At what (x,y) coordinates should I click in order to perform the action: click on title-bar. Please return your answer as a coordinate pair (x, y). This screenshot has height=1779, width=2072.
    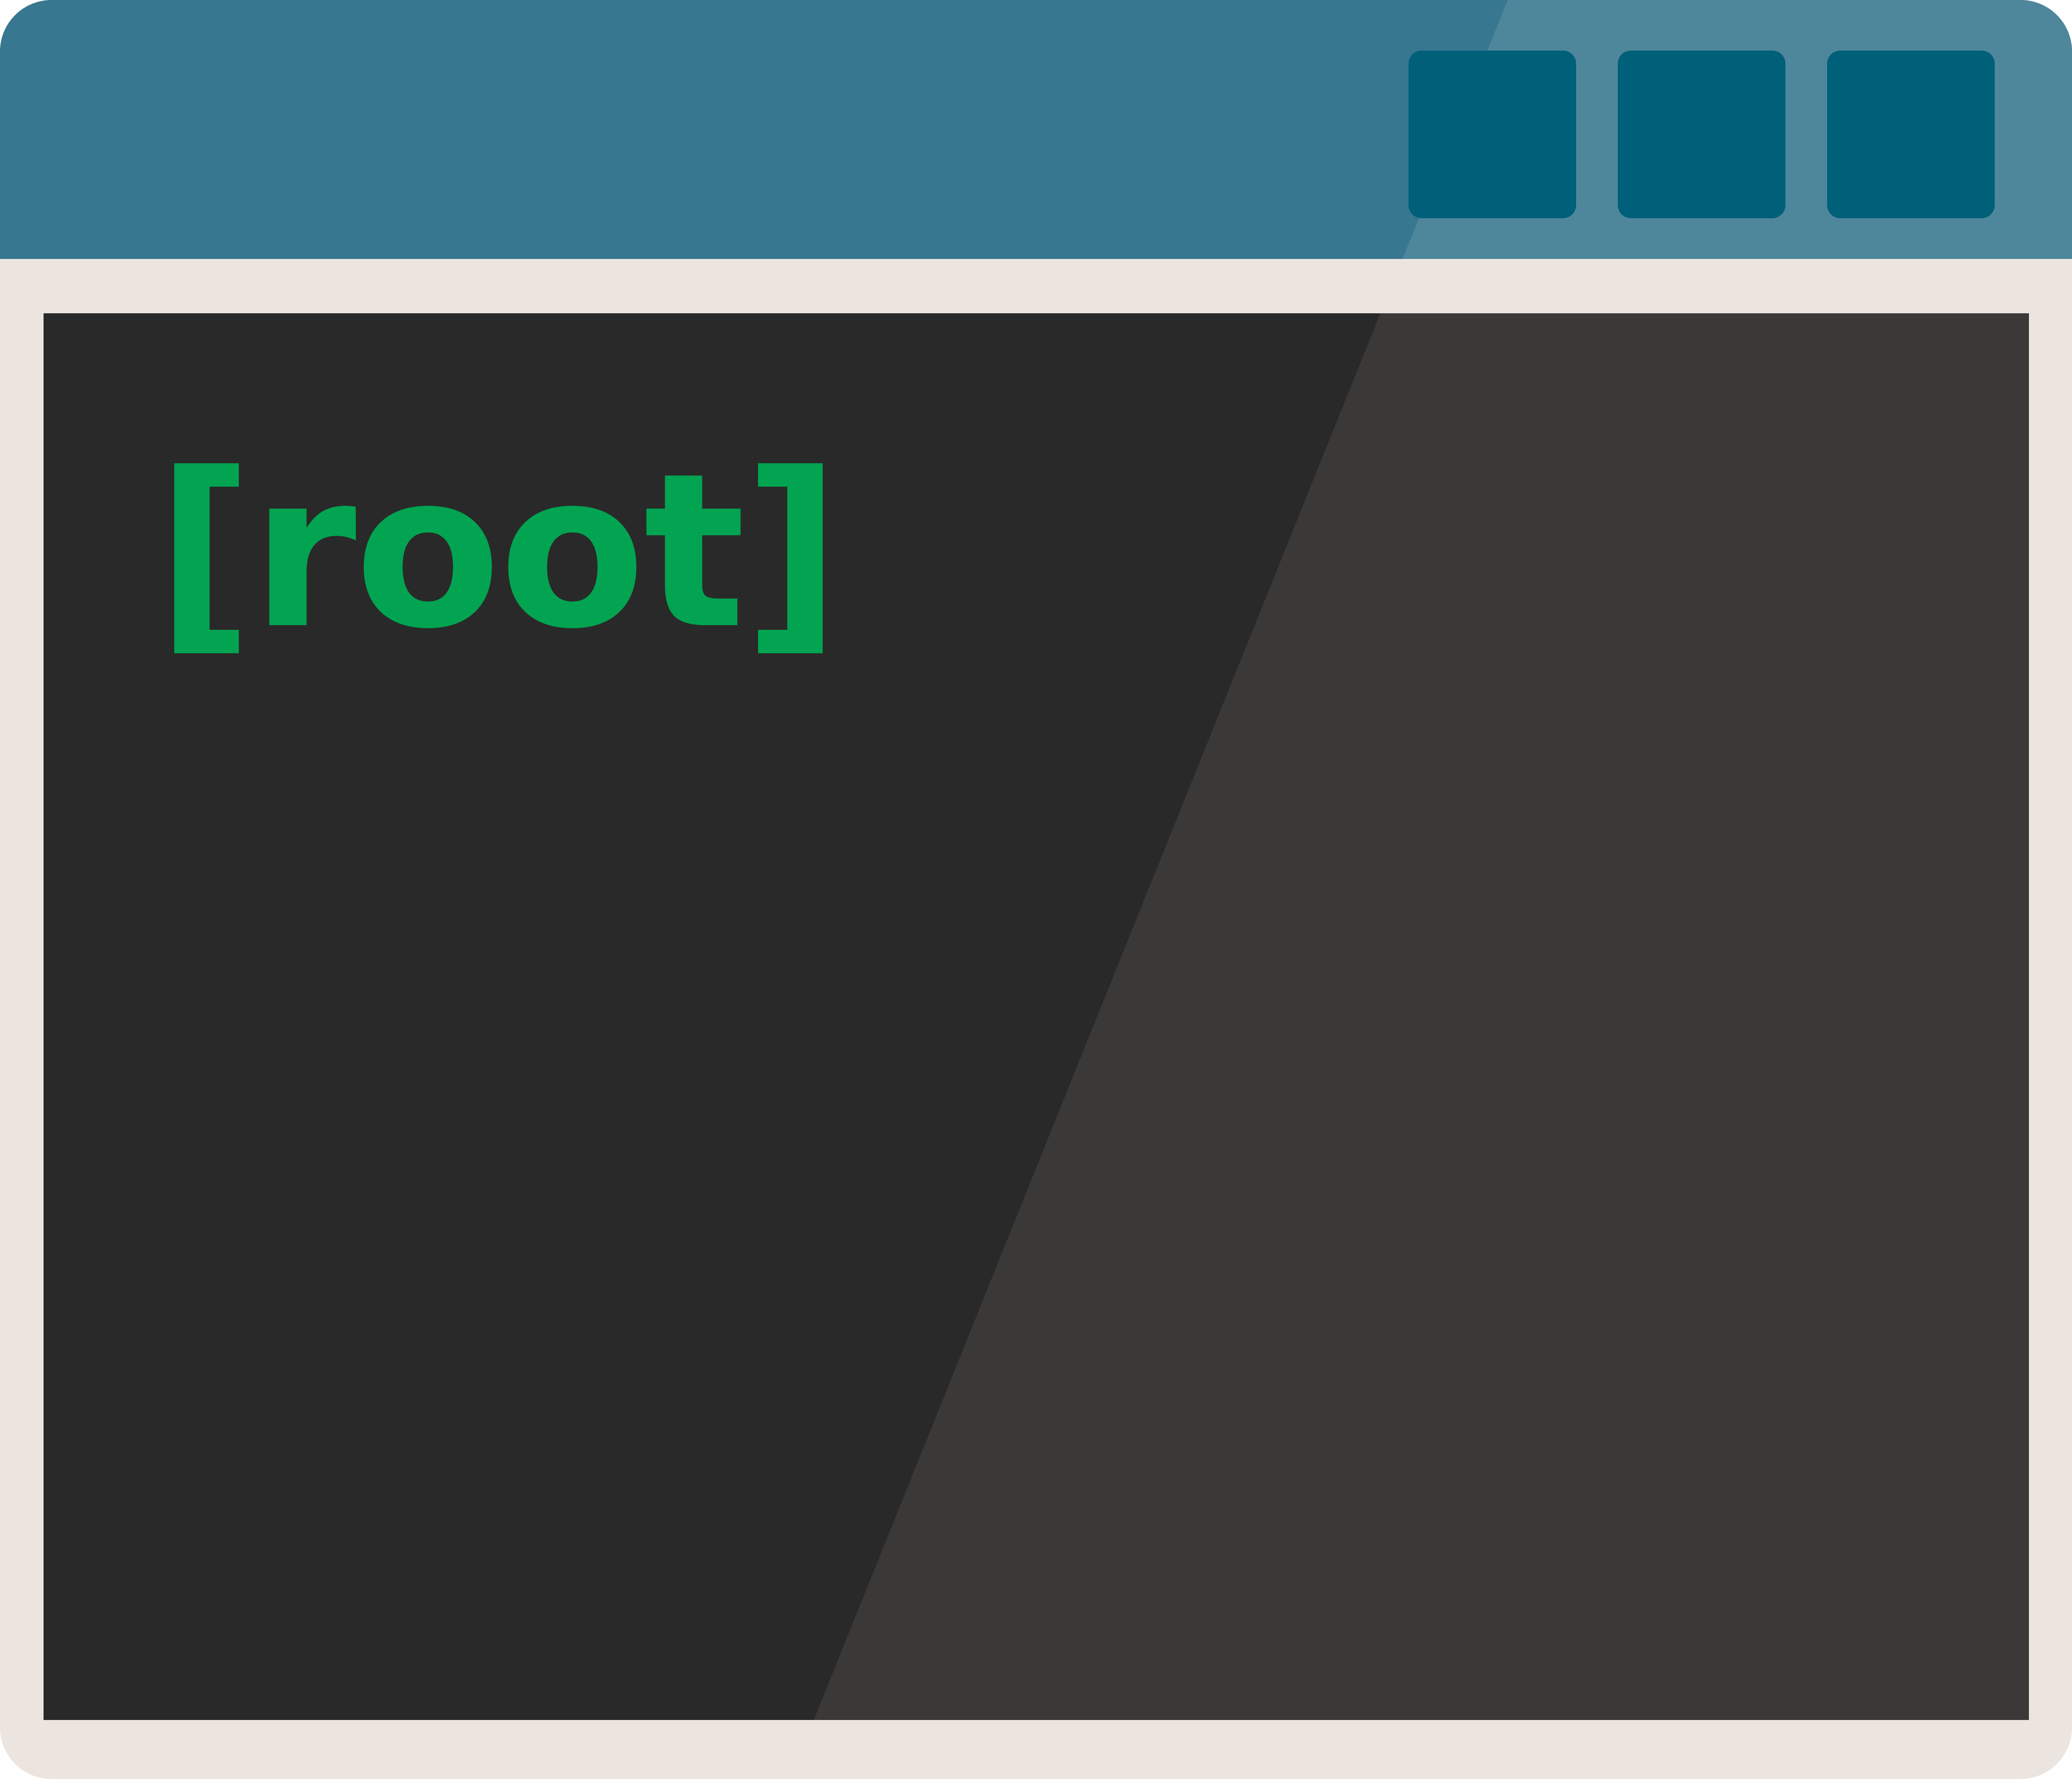
    Looking at the image, I should click on (1036, 129).